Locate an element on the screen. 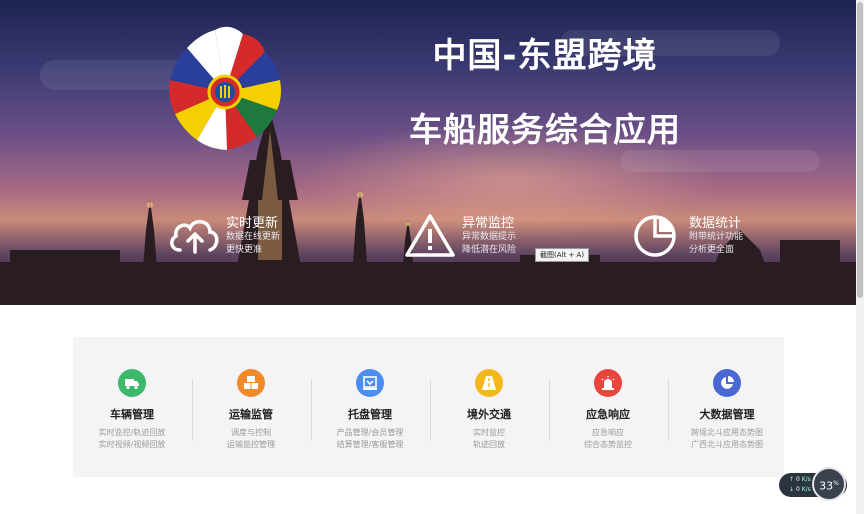 This screenshot has width=864, height=514. module-desc: 应急响应 综合态势监控 is located at coordinates (608, 439).